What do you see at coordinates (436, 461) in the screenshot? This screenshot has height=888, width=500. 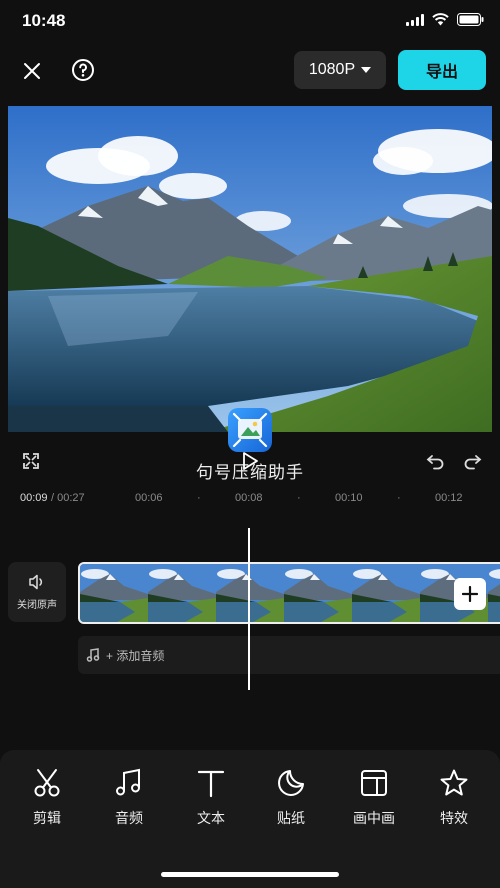 I see `undo-icon` at bounding box center [436, 461].